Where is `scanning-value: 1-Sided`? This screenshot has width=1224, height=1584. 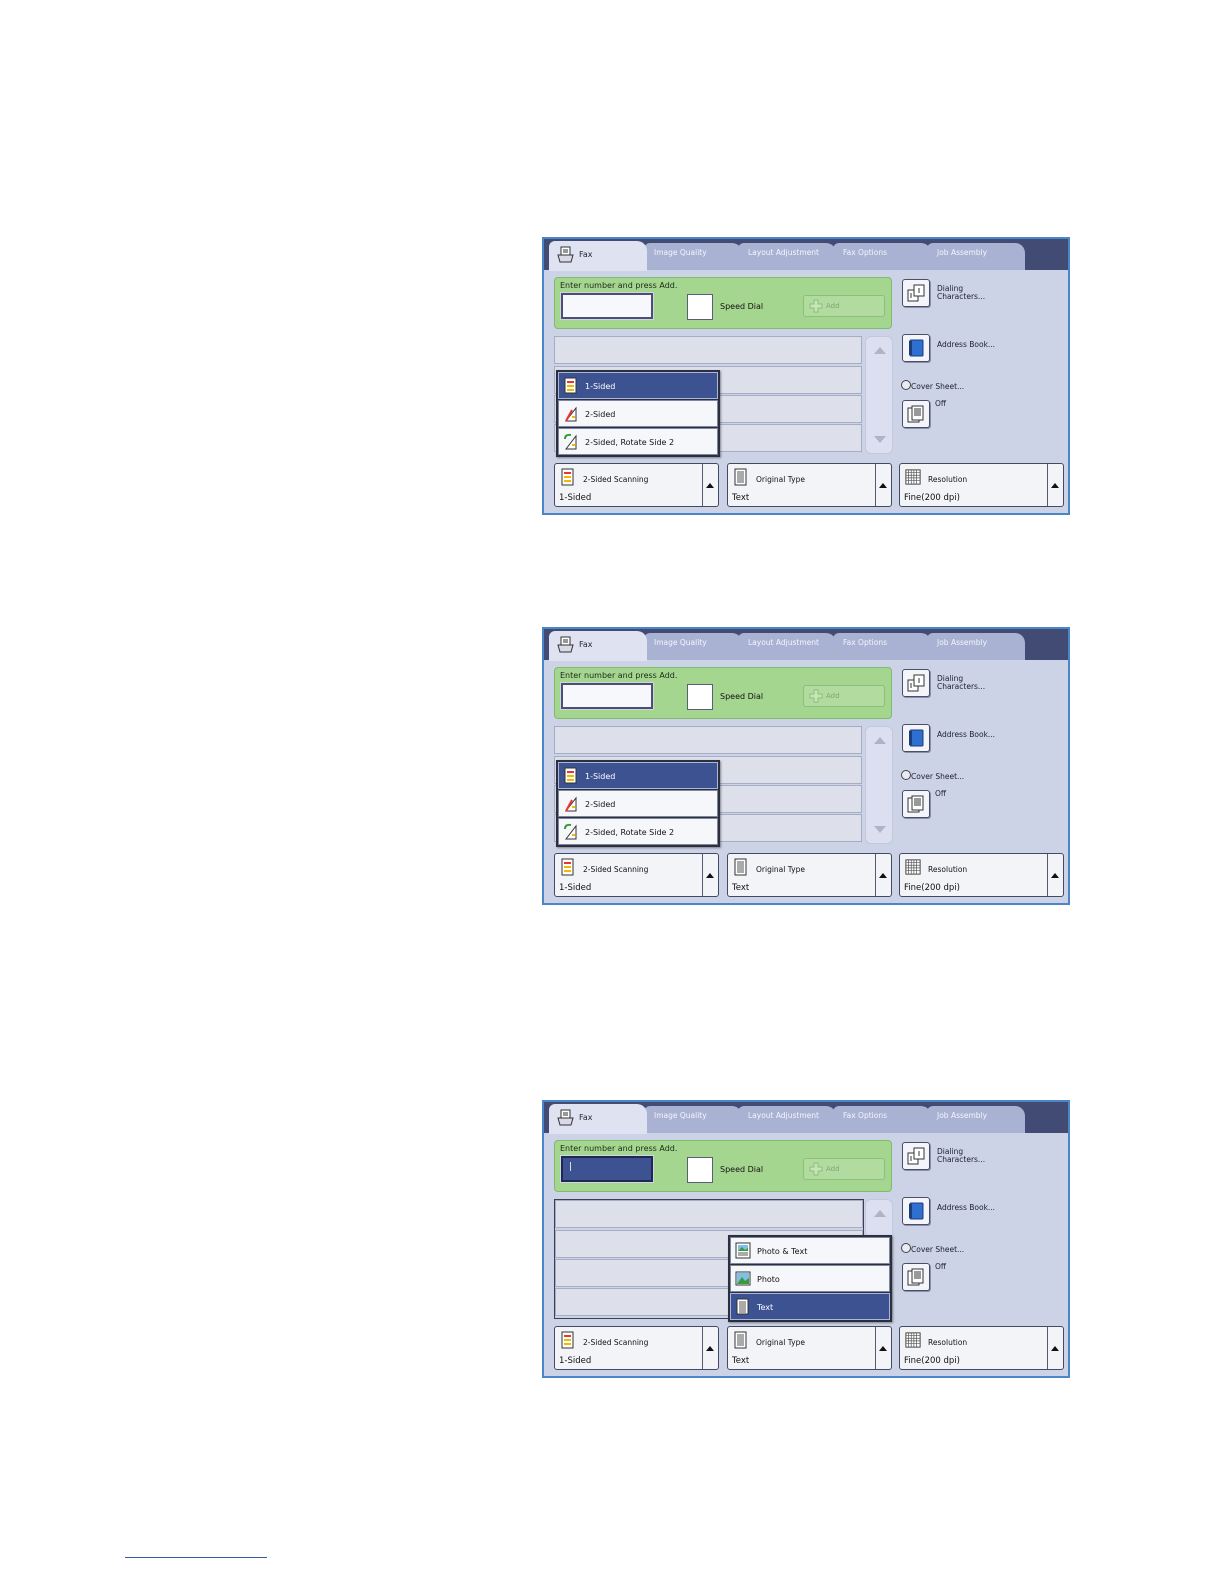
scanning-value: 1-Sided is located at coordinates (575, 888).